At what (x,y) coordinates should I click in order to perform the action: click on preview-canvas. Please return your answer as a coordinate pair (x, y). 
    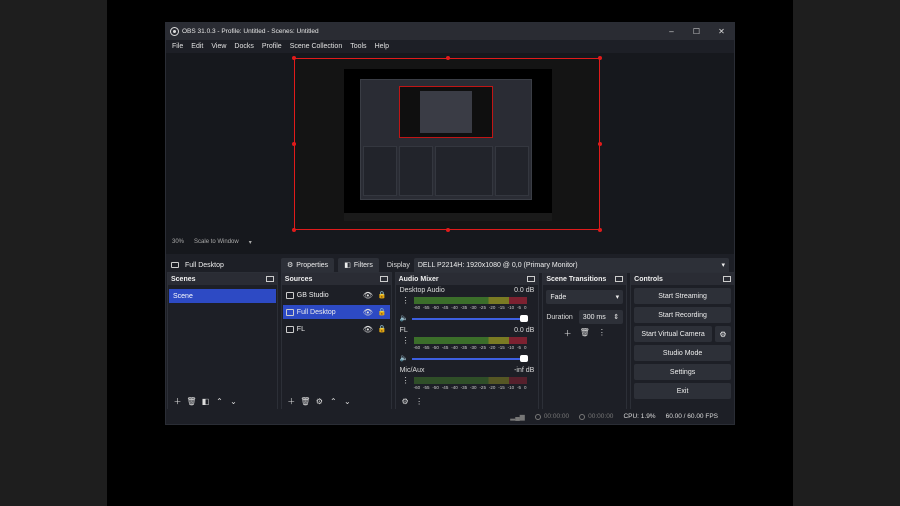
    Looking at the image, I should click on (447, 144).